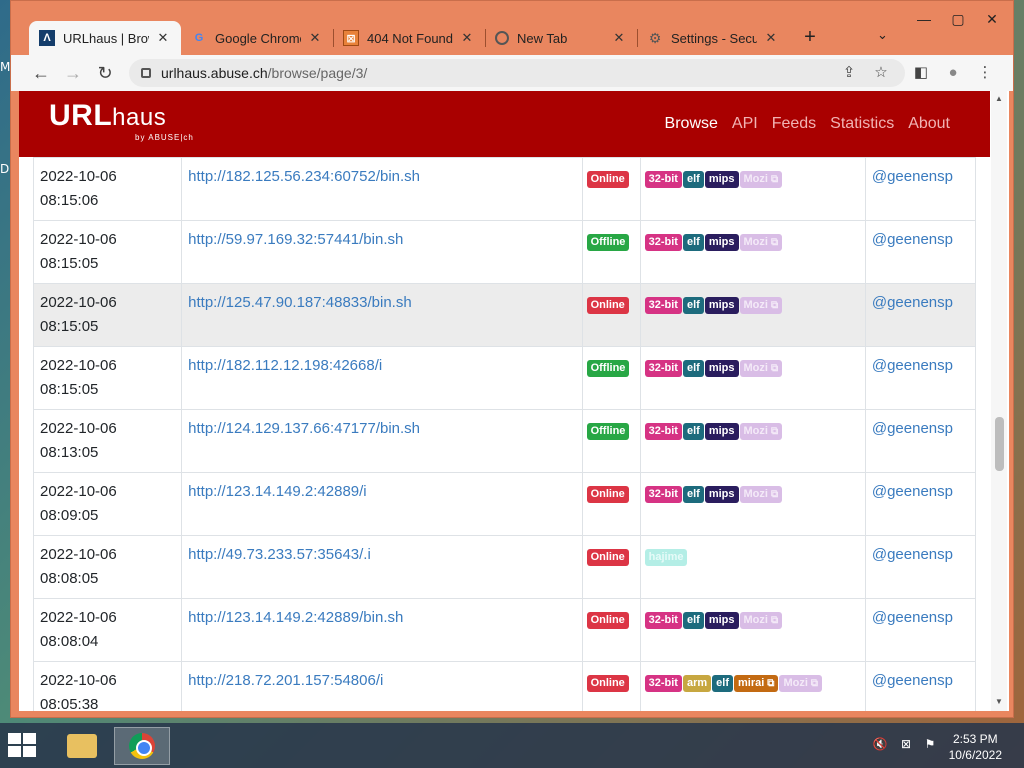 Image resolution: width=1024 pixels, height=768 pixels. Describe the element at coordinates (745, 124) in the screenshot. I see `nav-api: API` at that location.